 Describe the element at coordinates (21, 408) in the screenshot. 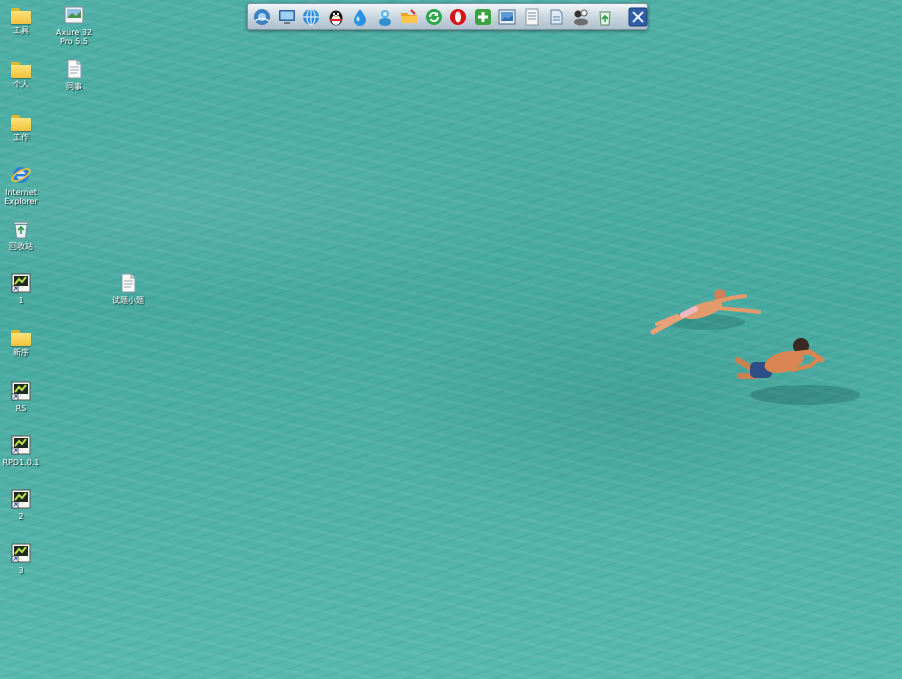

I see `desktop-icon-label: RS` at that location.